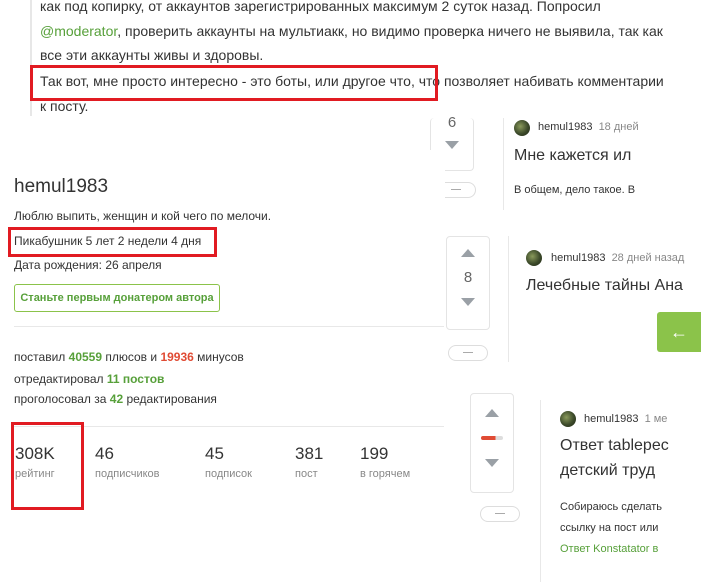 The image size is (708, 582). Describe the element at coordinates (617, 286) in the screenshot. I see `comment-title: Лечебные тайны Ана` at that location.